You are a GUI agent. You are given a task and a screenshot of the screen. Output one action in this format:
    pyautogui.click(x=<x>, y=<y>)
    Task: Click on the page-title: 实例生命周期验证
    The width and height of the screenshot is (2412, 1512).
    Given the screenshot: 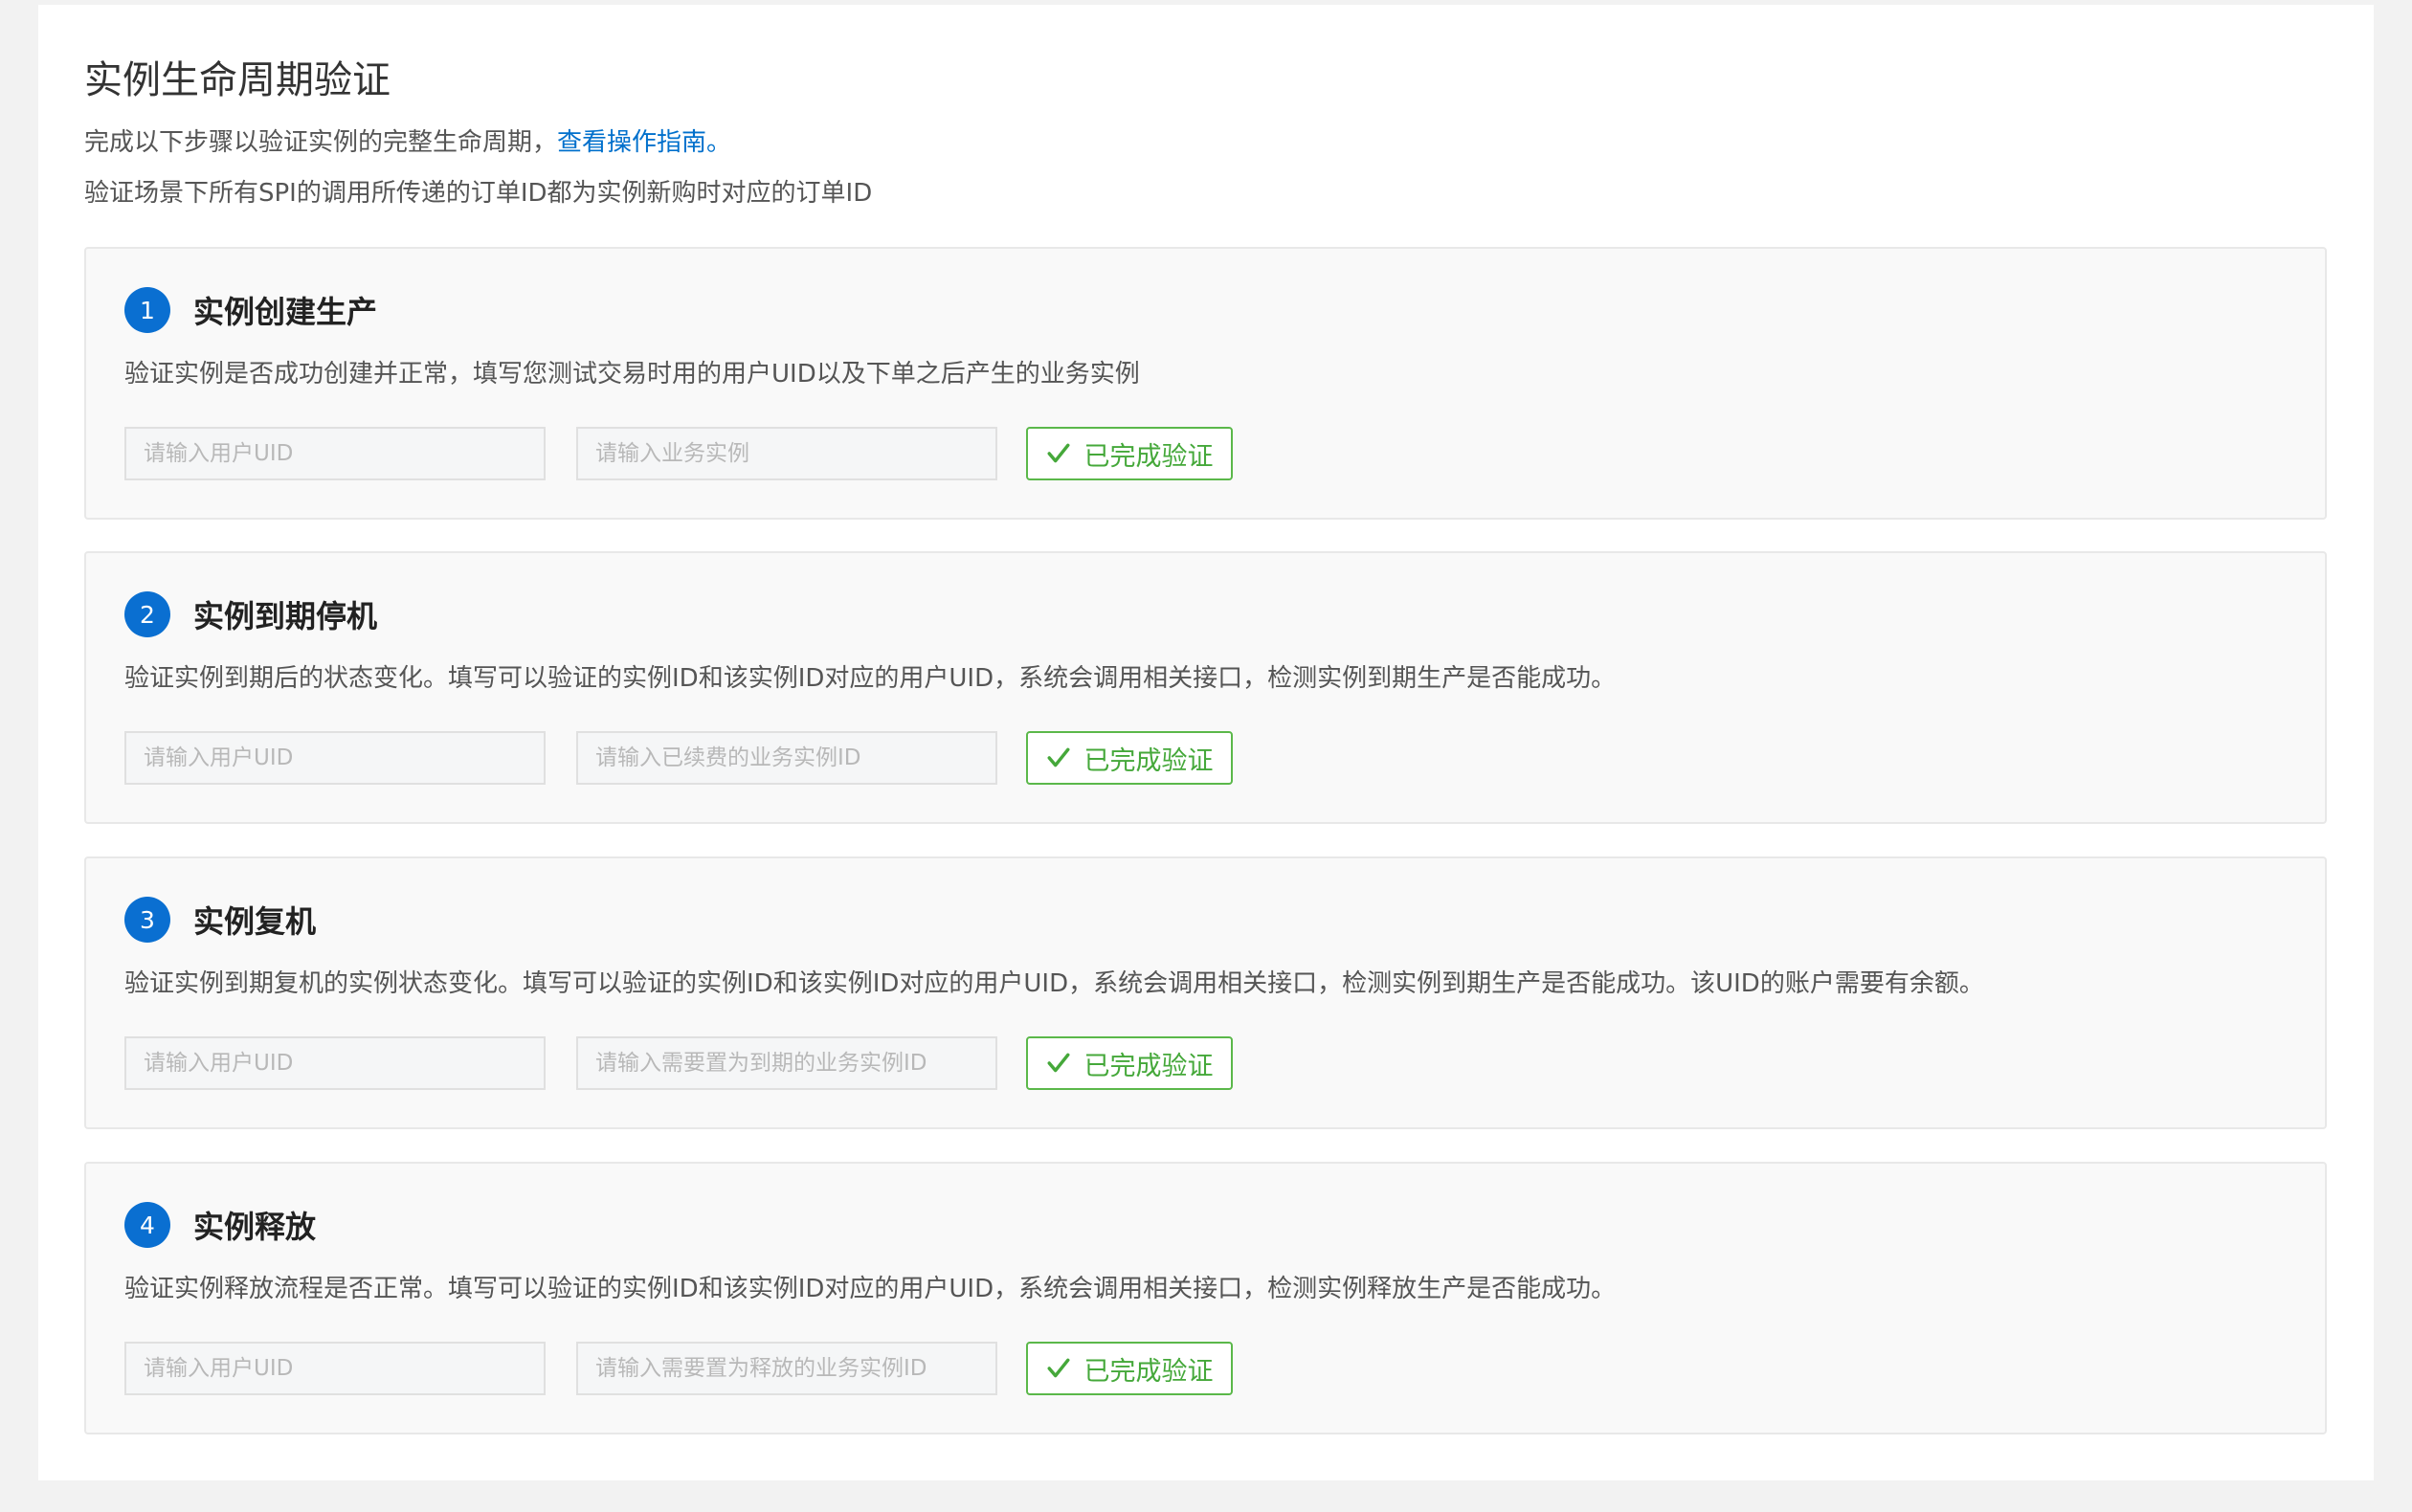 What is the action you would take?
    pyautogui.click(x=237, y=80)
    